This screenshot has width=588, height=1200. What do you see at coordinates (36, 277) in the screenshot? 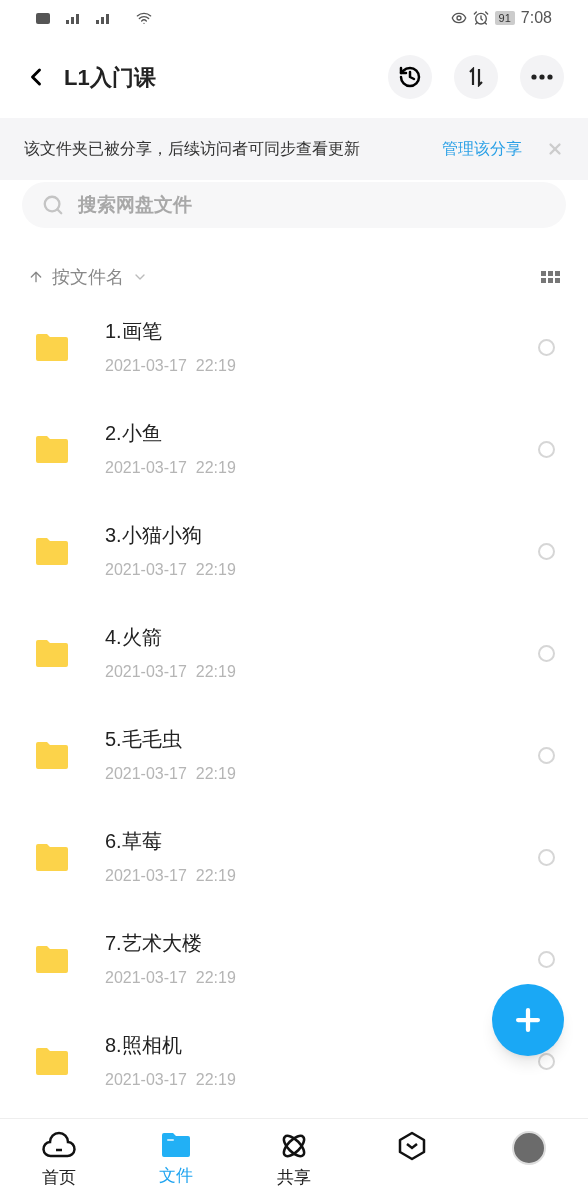
I see `arrow-up-icon` at bounding box center [36, 277].